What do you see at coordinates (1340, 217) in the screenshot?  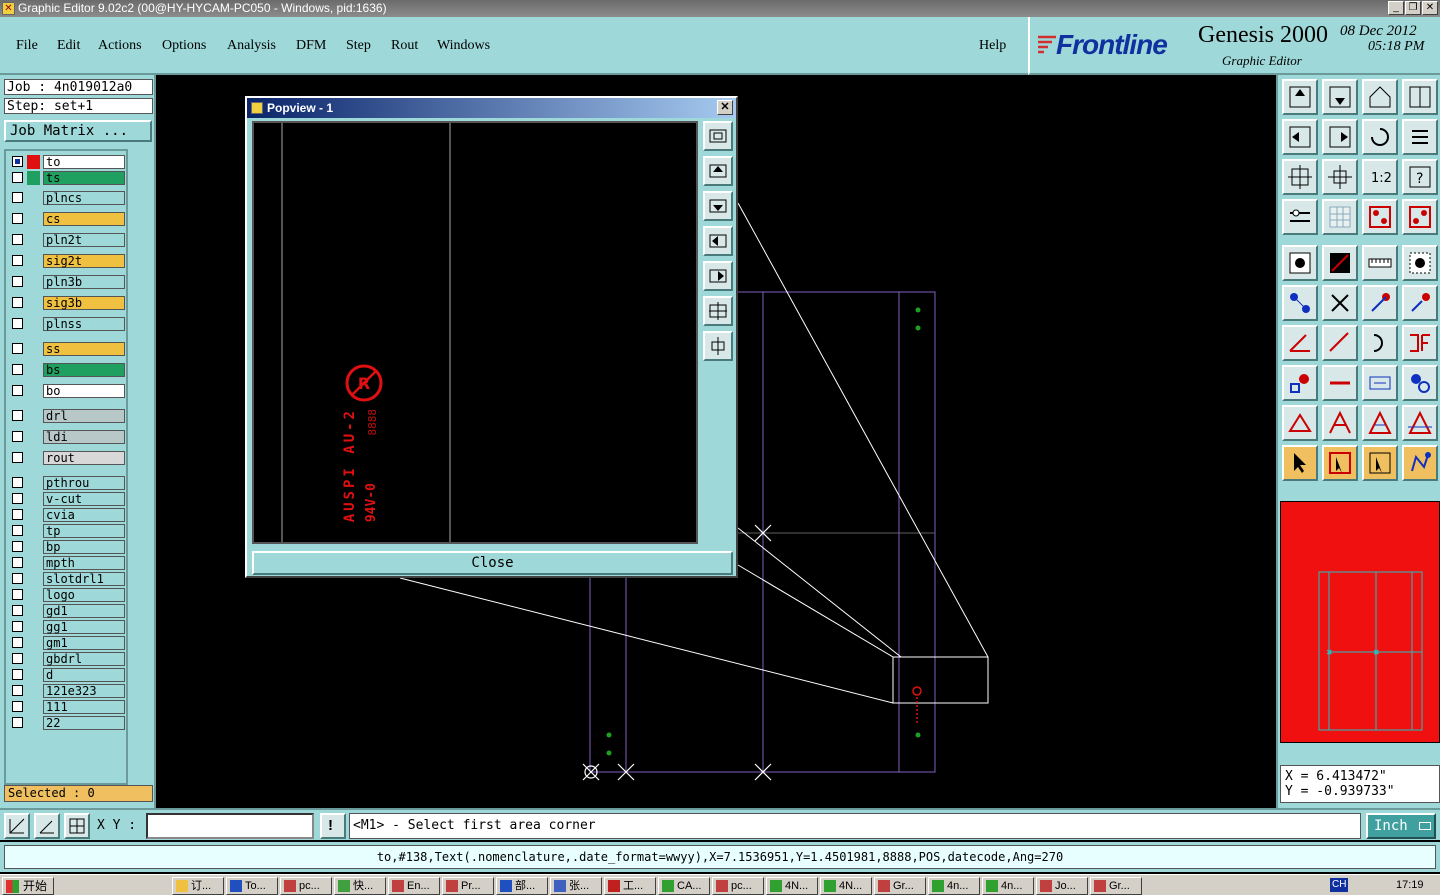 I see `grid-button` at bounding box center [1340, 217].